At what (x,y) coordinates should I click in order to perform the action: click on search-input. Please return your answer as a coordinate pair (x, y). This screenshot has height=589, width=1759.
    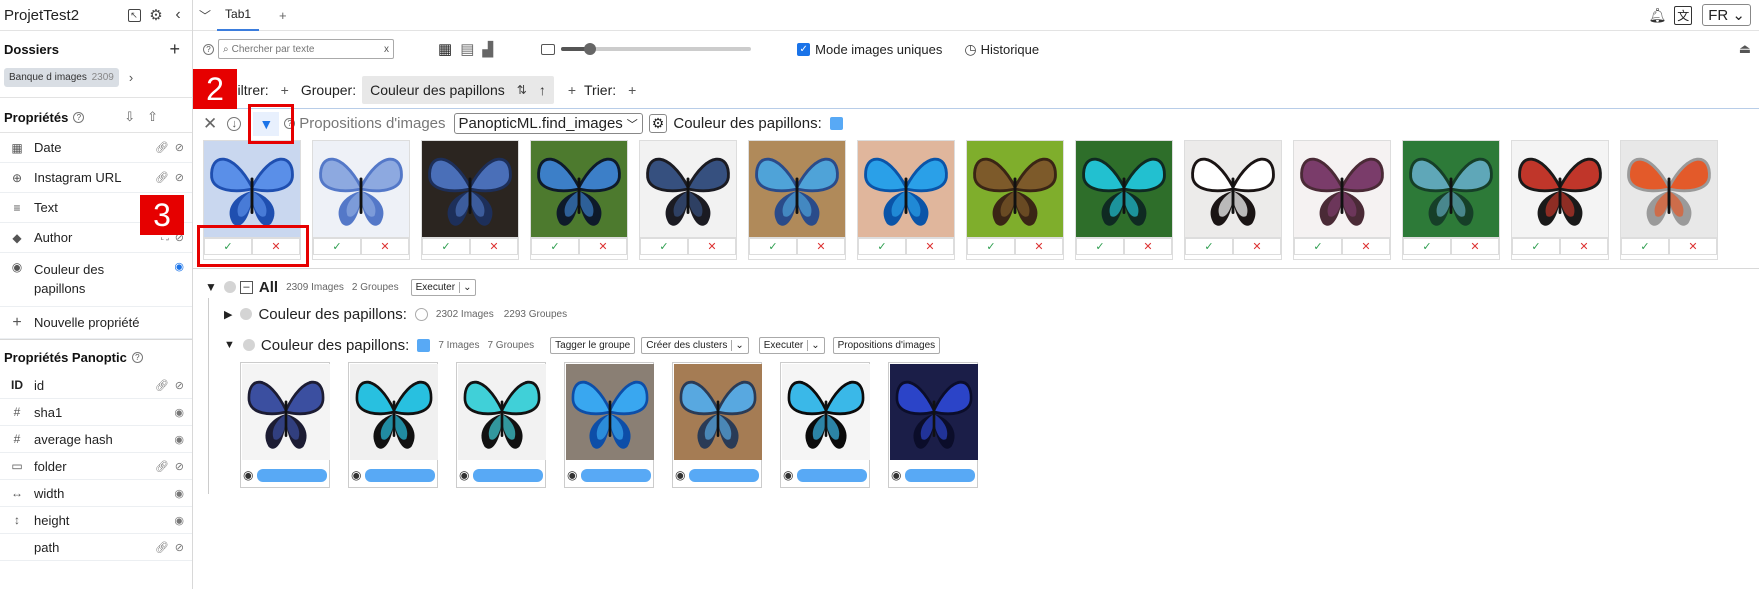
    Looking at the image, I should click on (307, 49).